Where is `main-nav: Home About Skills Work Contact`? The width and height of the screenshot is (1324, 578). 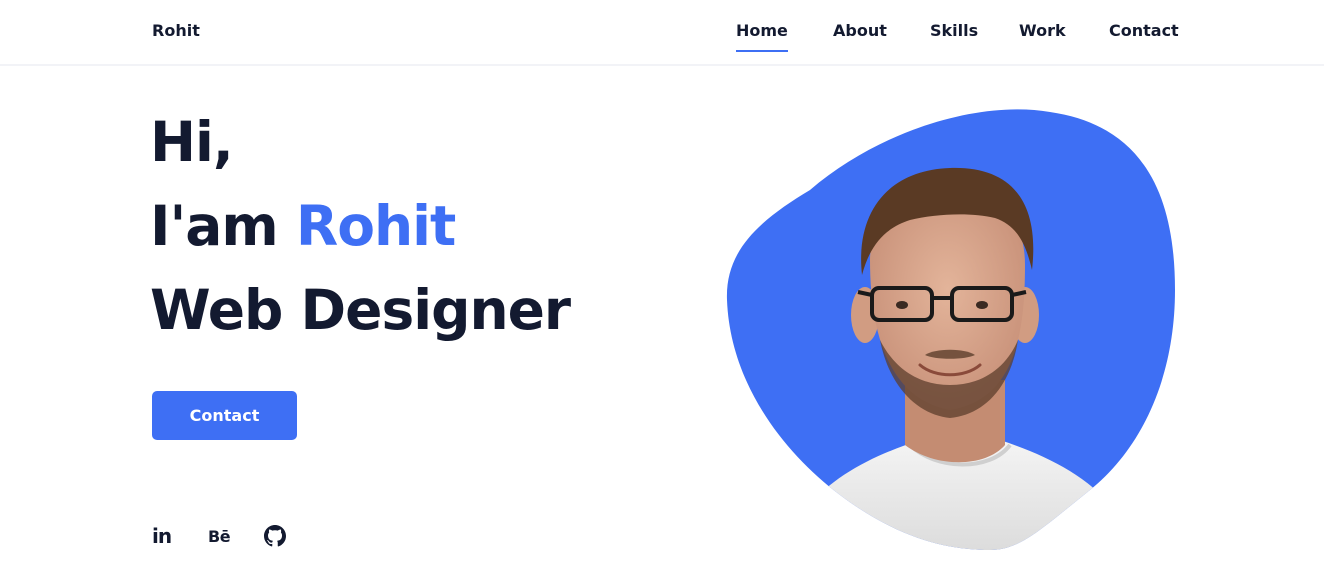 main-nav: Home About Skills Work Contact is located at coordinates (662, 41).